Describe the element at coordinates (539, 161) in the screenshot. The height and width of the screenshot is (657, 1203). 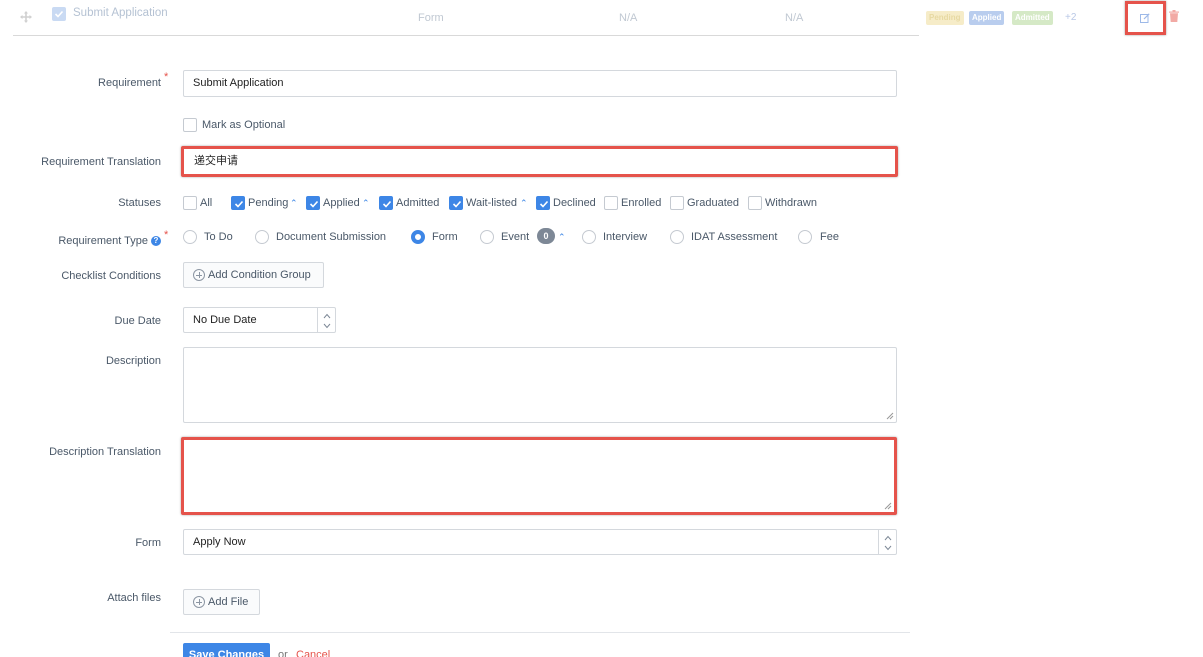
I see `translation-input: 递交申请` at that location.